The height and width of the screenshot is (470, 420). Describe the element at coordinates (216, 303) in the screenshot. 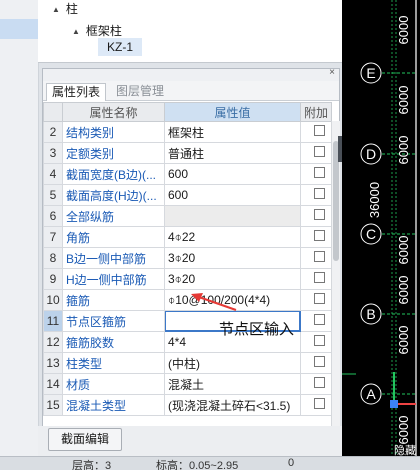

I see `annotation-arrow-line` at that location.